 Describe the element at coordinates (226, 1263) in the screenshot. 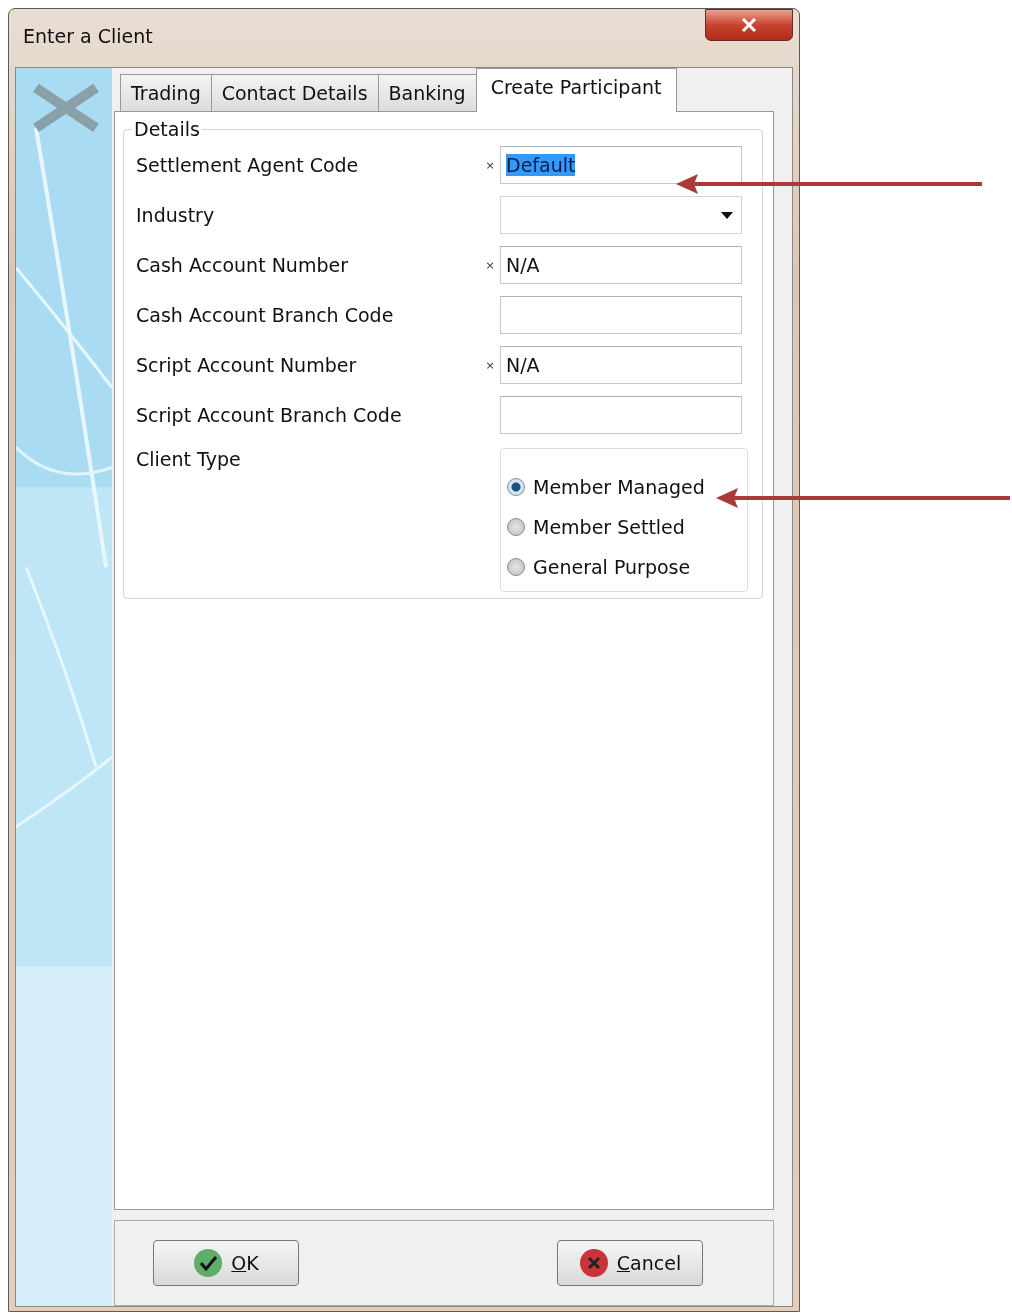

I see `ok-button: OK` at that location.